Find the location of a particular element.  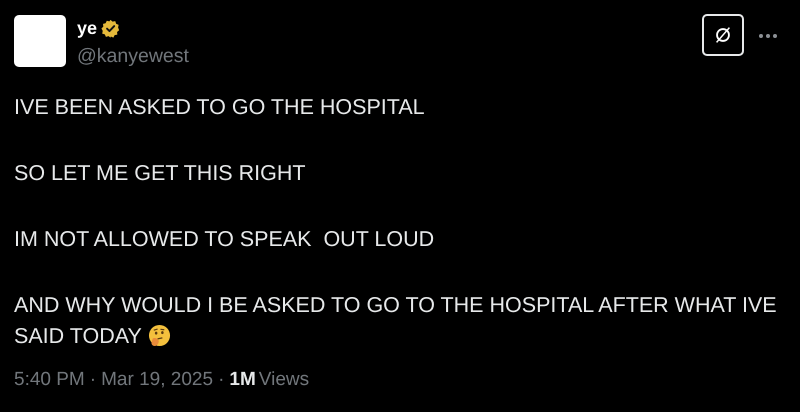

tweet-date: Mar 19, 2025 is located at coordinates (157, 380).